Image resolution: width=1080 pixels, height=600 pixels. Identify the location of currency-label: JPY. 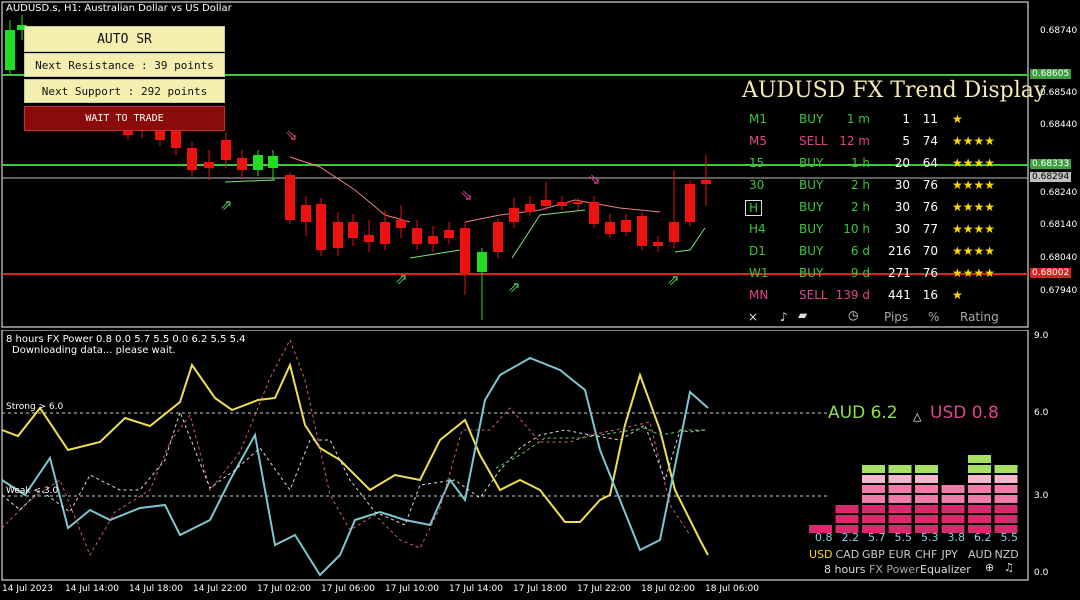
(950, 554).